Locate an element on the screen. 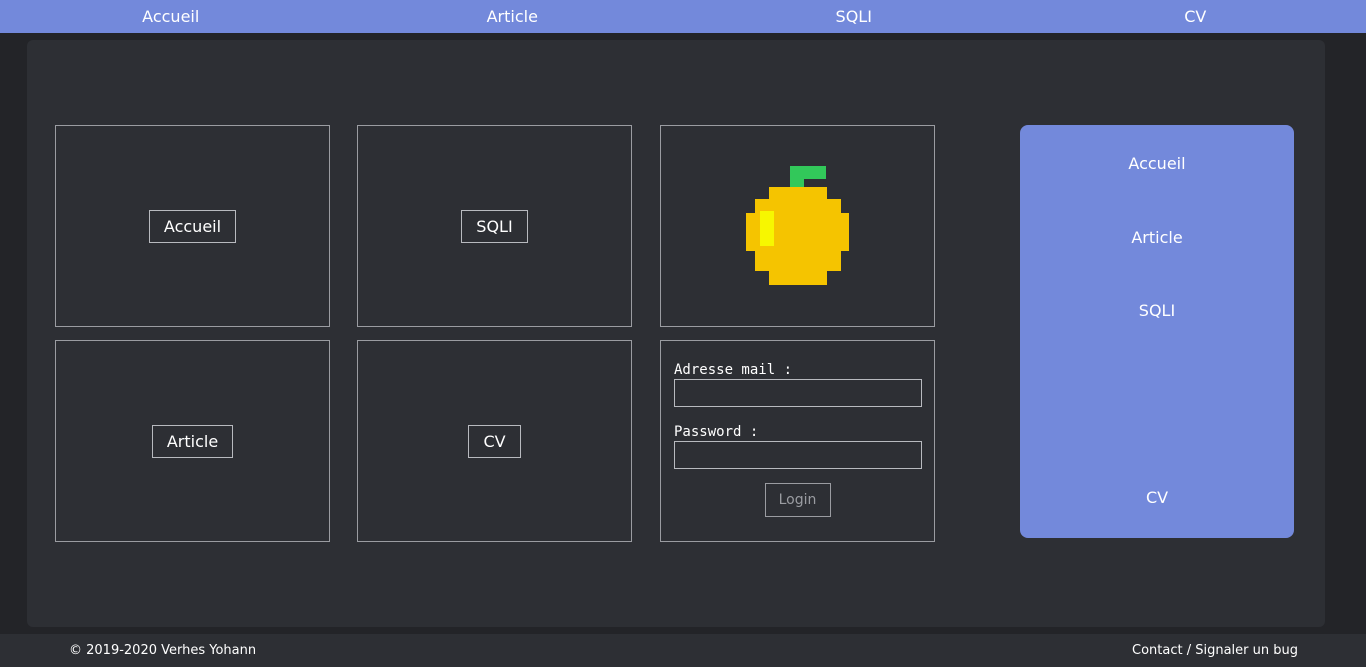 The image size is (1366, 667). tile-article: Article is located at coordinates (192, 441).